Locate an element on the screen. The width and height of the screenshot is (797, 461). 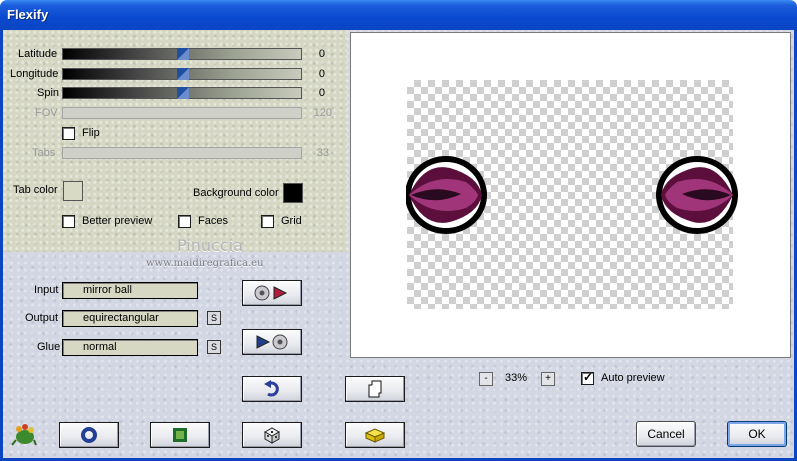
faces-label: Faces is located at coordinates (213, 221).